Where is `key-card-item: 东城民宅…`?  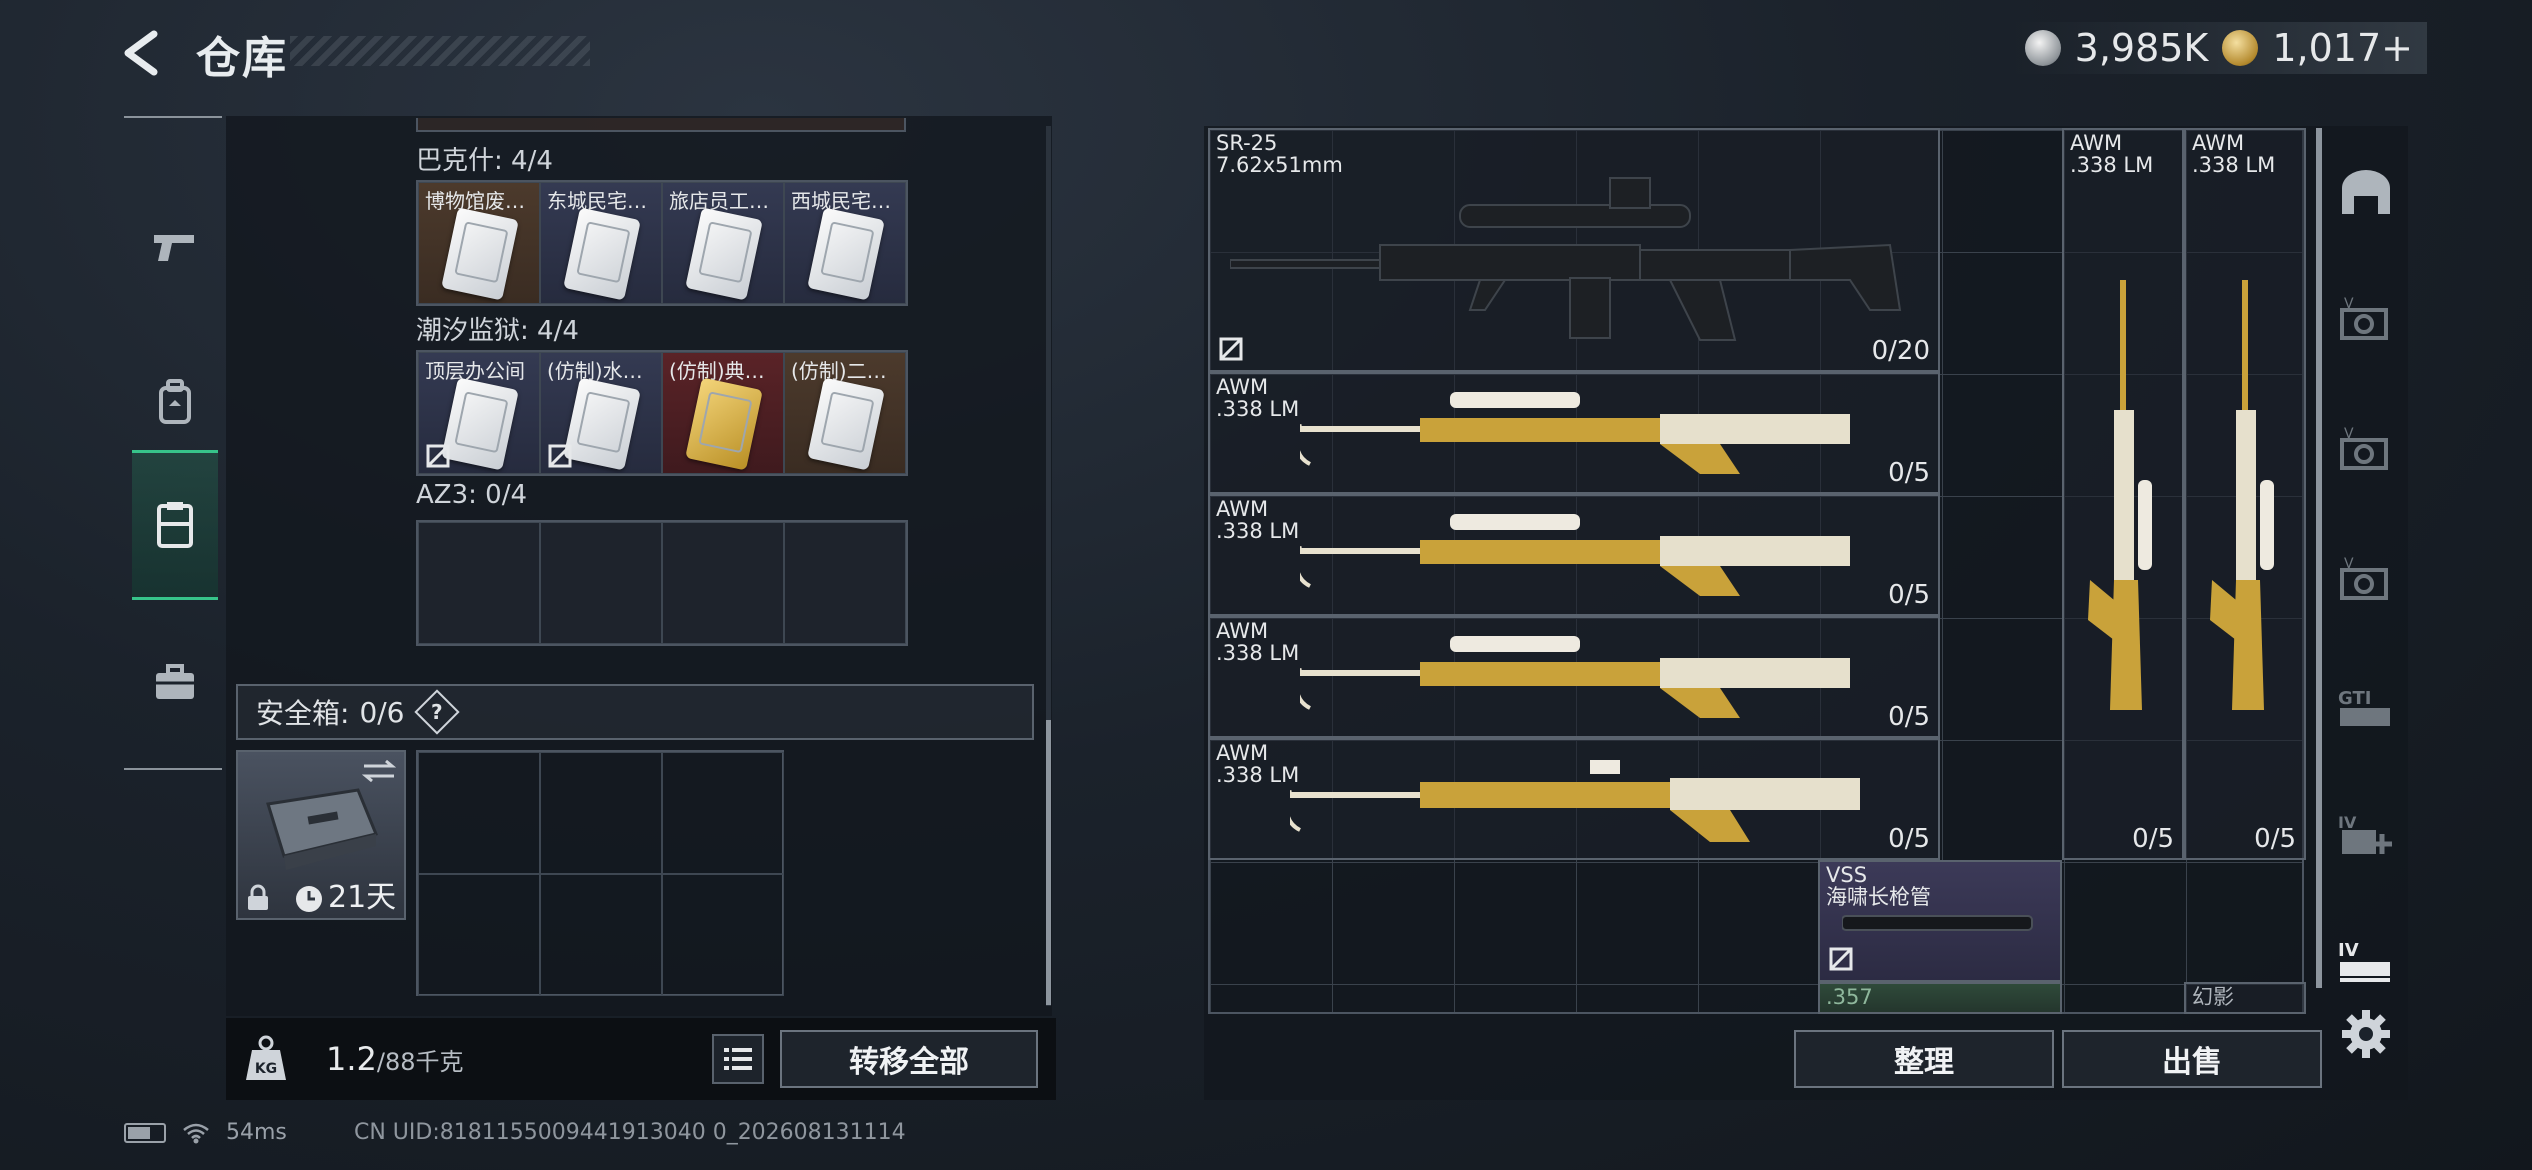 key-card-item: 东城民宅… is located at coordinates (601, 243).